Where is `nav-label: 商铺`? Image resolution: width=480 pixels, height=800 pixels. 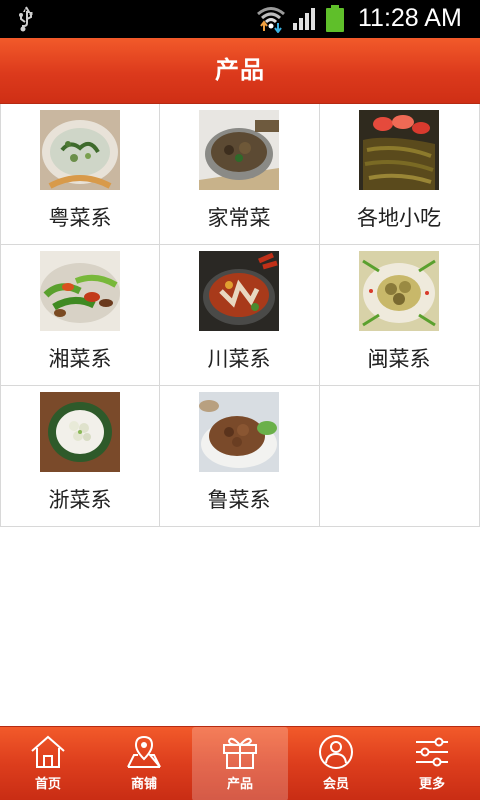
nav-label: 商铺 is located at coordinates (143, 784).